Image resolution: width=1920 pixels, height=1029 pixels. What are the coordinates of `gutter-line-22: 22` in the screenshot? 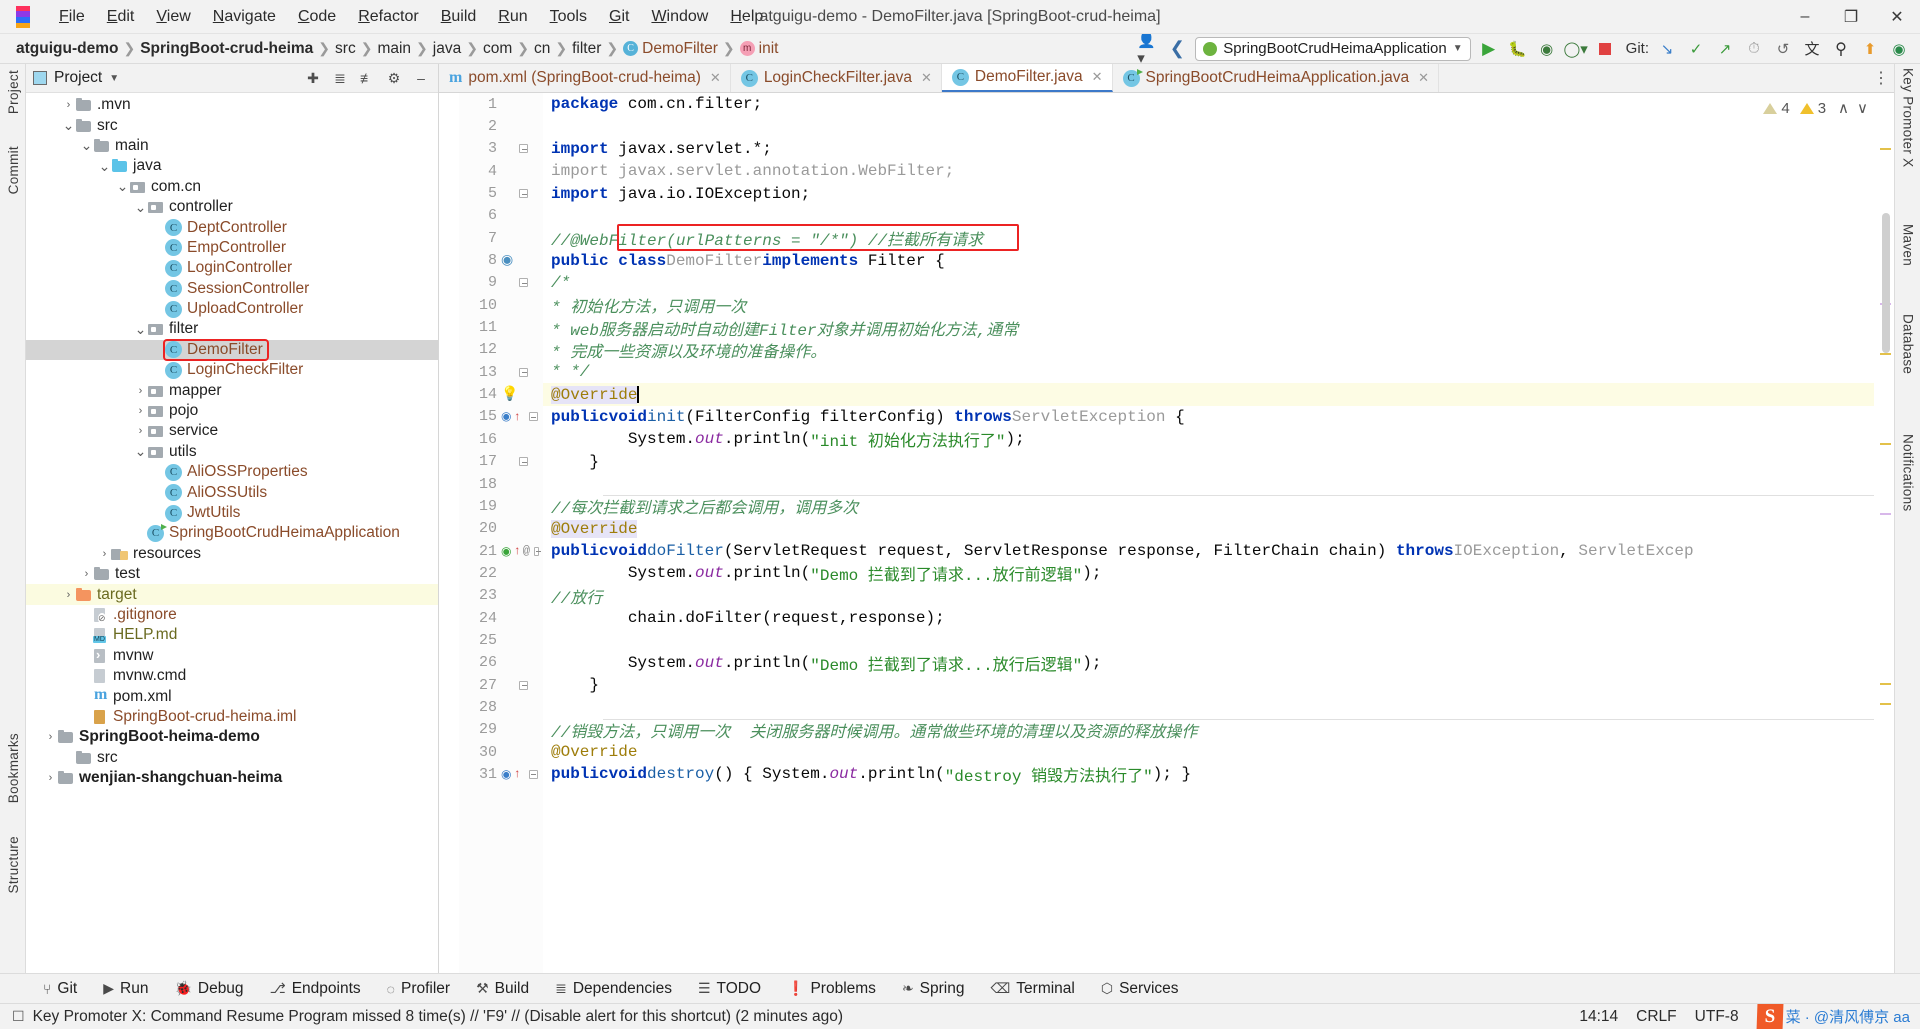 It's located at (501, 573).